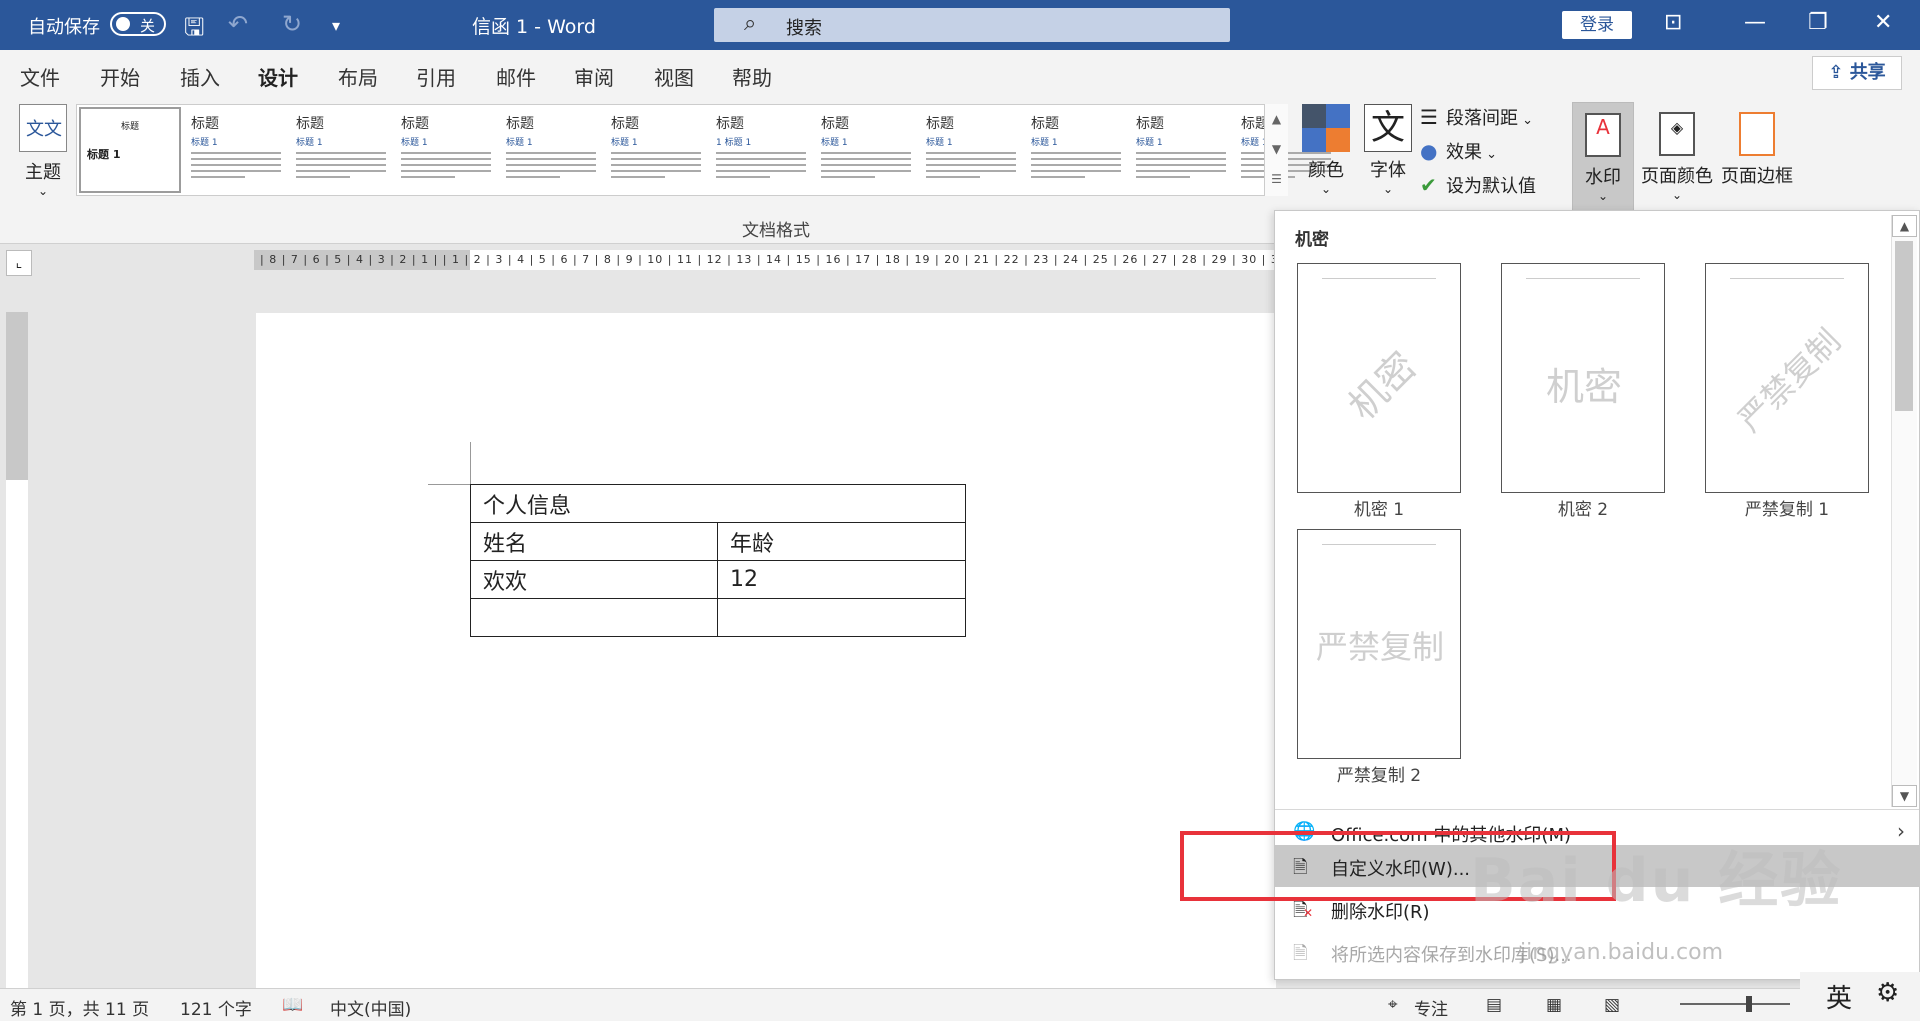 The height and width of the screenshot is (1021, 1920). I want to click on page-count: 第 1 页，共 11 页, so click(79, 1007).